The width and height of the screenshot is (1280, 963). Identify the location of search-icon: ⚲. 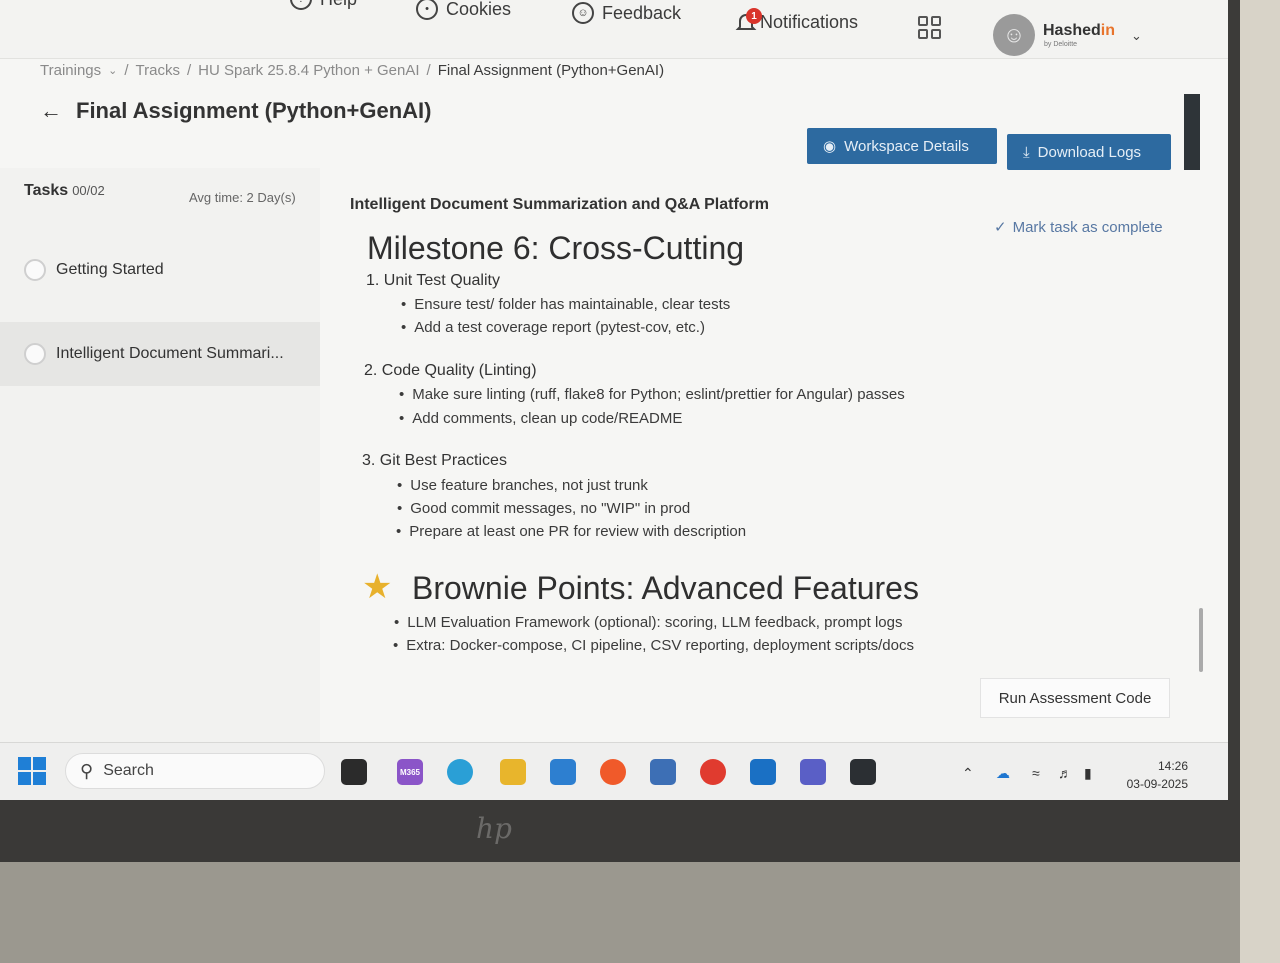
(87, 770).